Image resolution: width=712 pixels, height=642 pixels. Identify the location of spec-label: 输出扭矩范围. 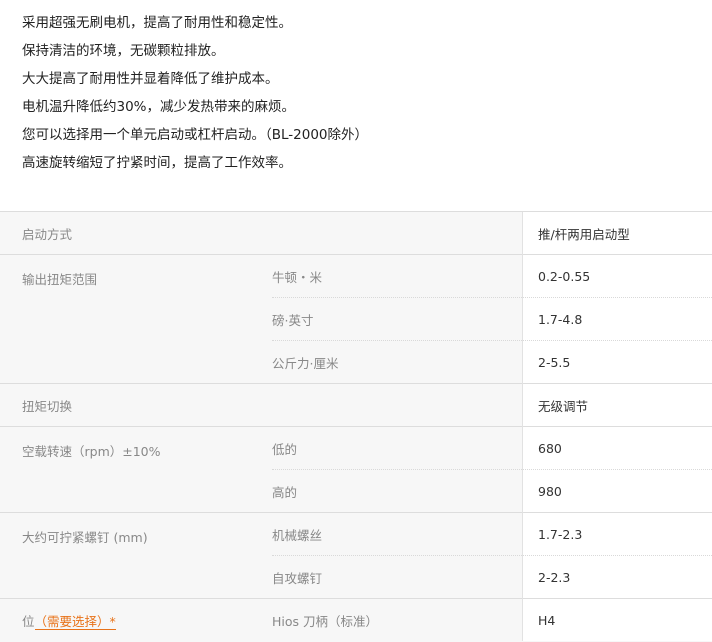
(136, 319).